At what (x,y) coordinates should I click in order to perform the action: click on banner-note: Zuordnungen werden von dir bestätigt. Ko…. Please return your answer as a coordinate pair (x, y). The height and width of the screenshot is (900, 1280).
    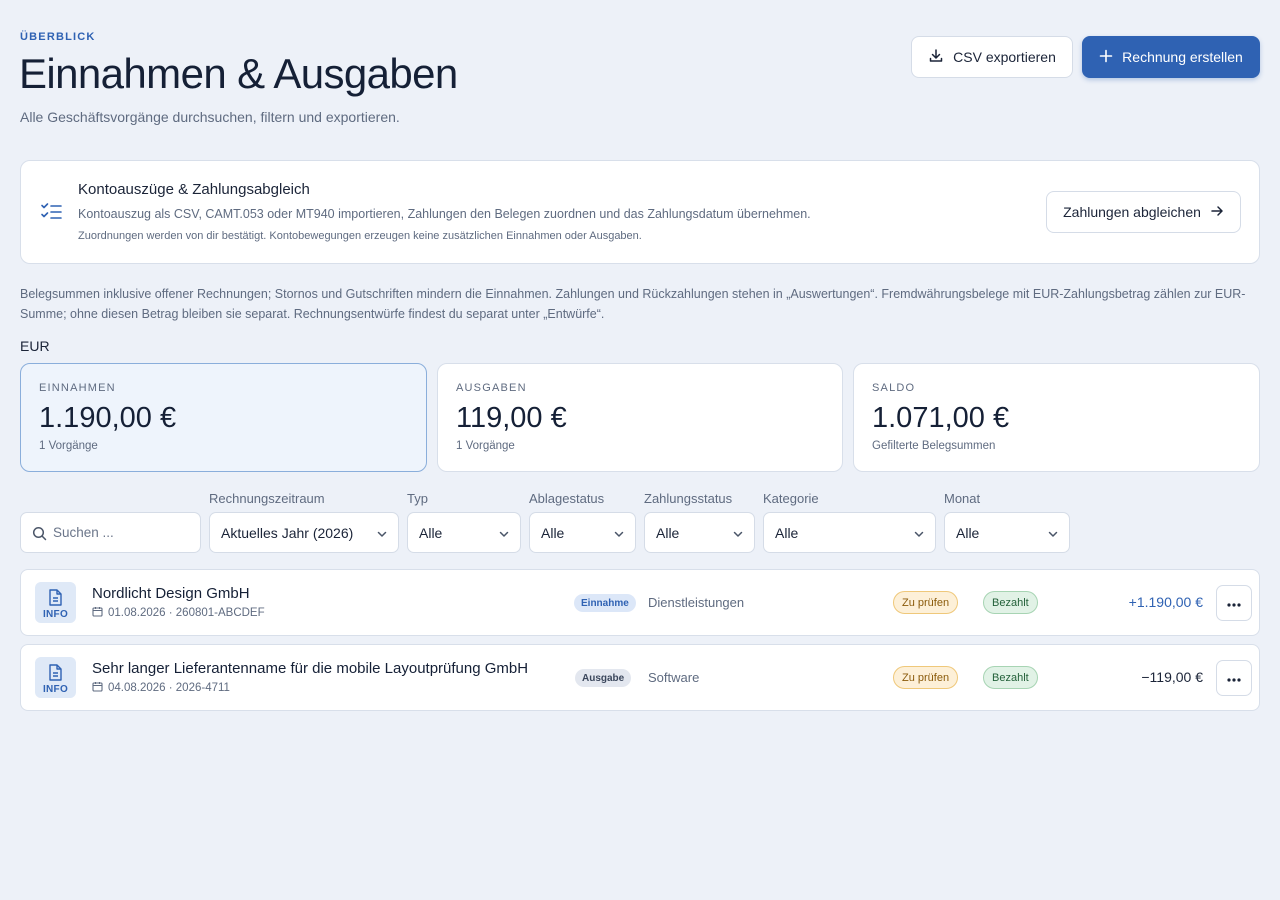
    Looking at the image, I should click on (360, 236).